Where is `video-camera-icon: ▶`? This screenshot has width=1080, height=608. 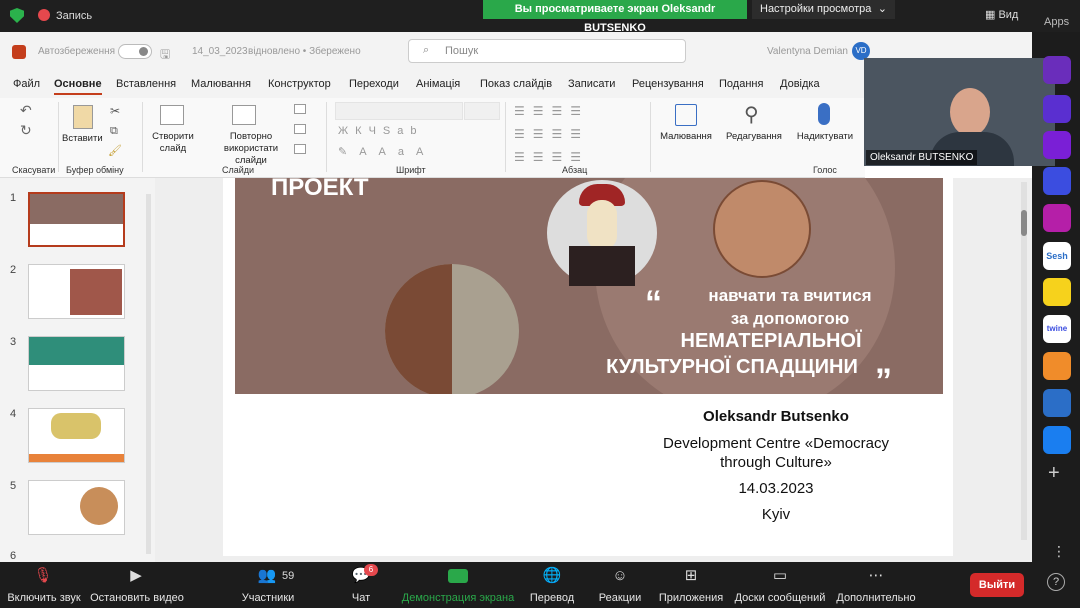 video-camera-icon: ▶ is located at coordinates (136, 576).